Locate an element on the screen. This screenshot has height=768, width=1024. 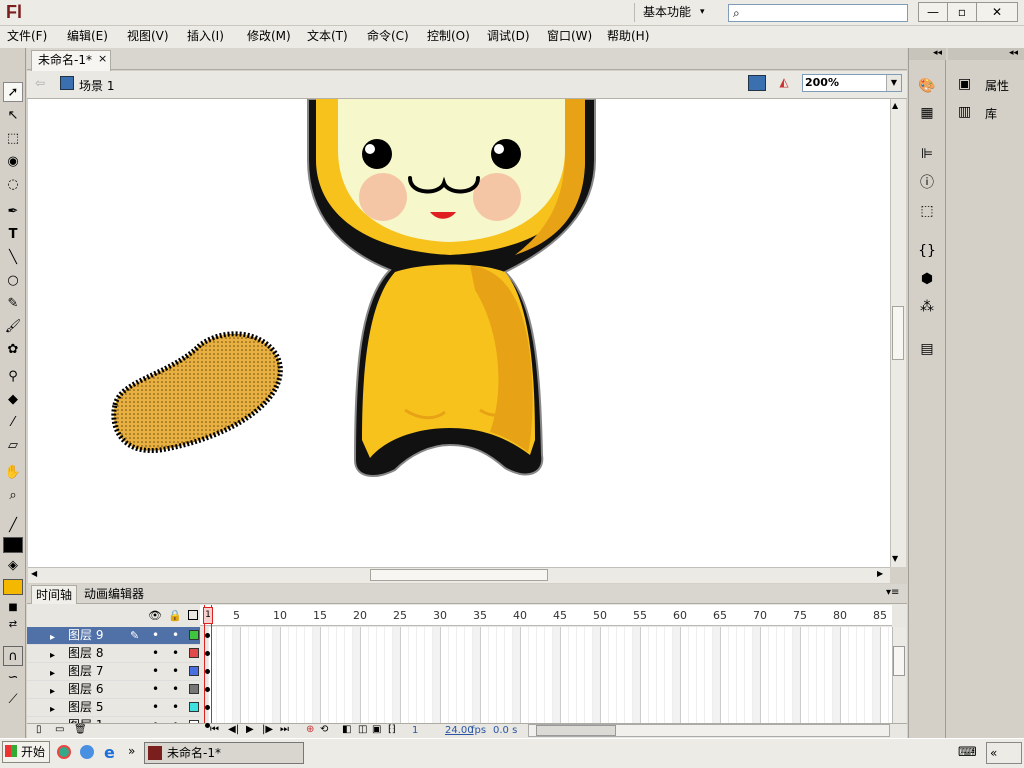
restore-button: ▫ is located at coordinates (962, 12).